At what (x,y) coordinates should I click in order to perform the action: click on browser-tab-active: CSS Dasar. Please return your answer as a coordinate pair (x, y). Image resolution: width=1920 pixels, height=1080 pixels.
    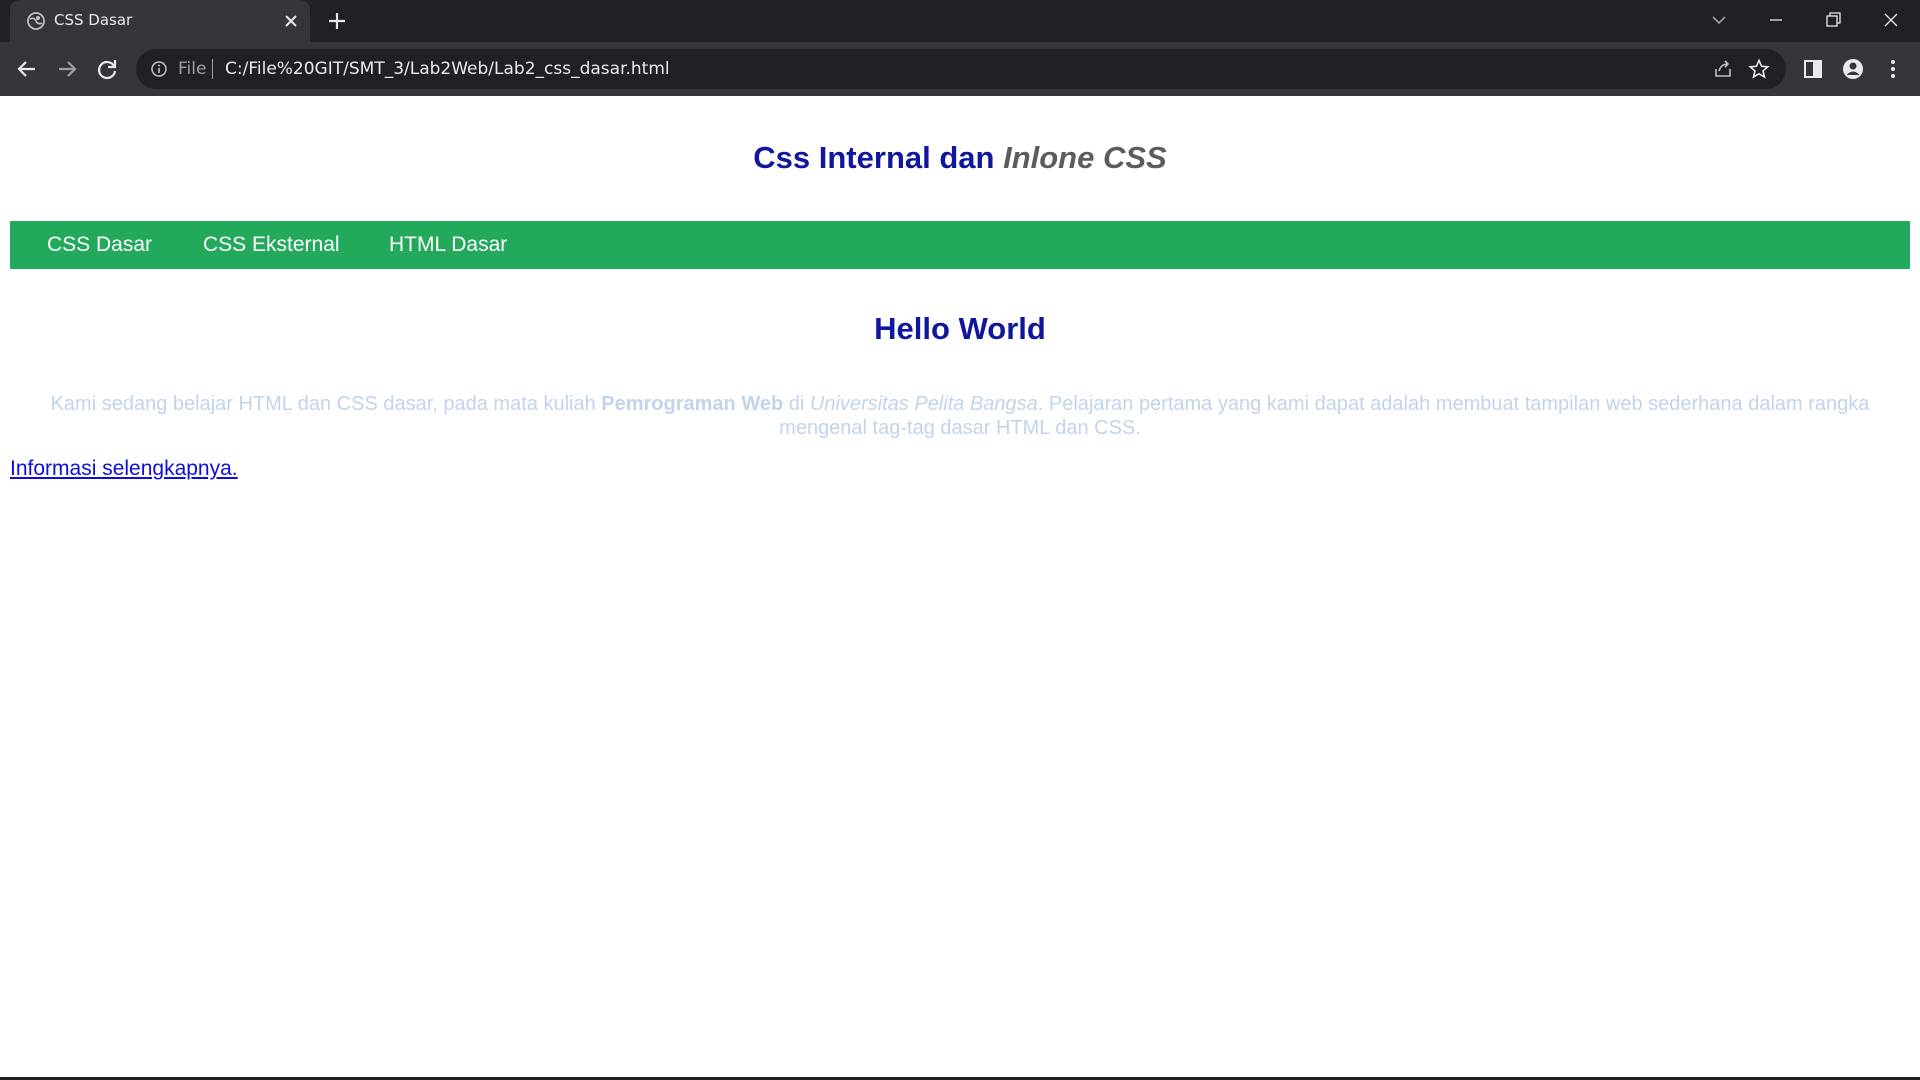
    Looking at the image, I should click on (160, 21).